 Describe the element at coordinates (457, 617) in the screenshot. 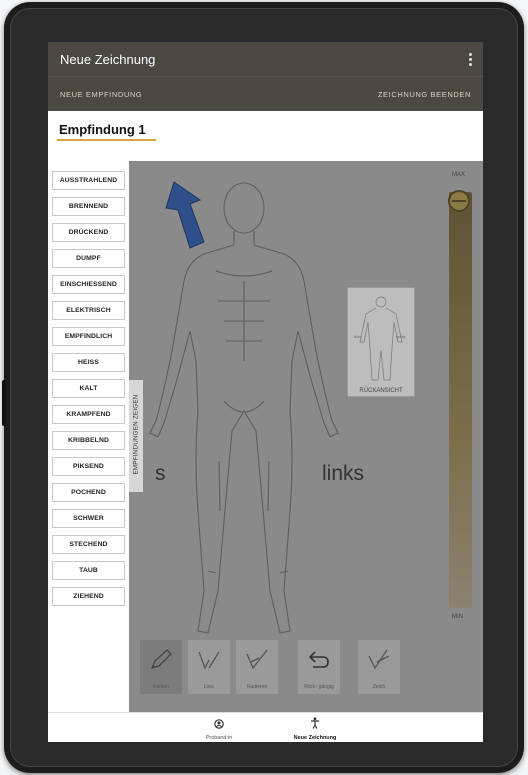

I see `intensity-min-label: MIN` at that location.